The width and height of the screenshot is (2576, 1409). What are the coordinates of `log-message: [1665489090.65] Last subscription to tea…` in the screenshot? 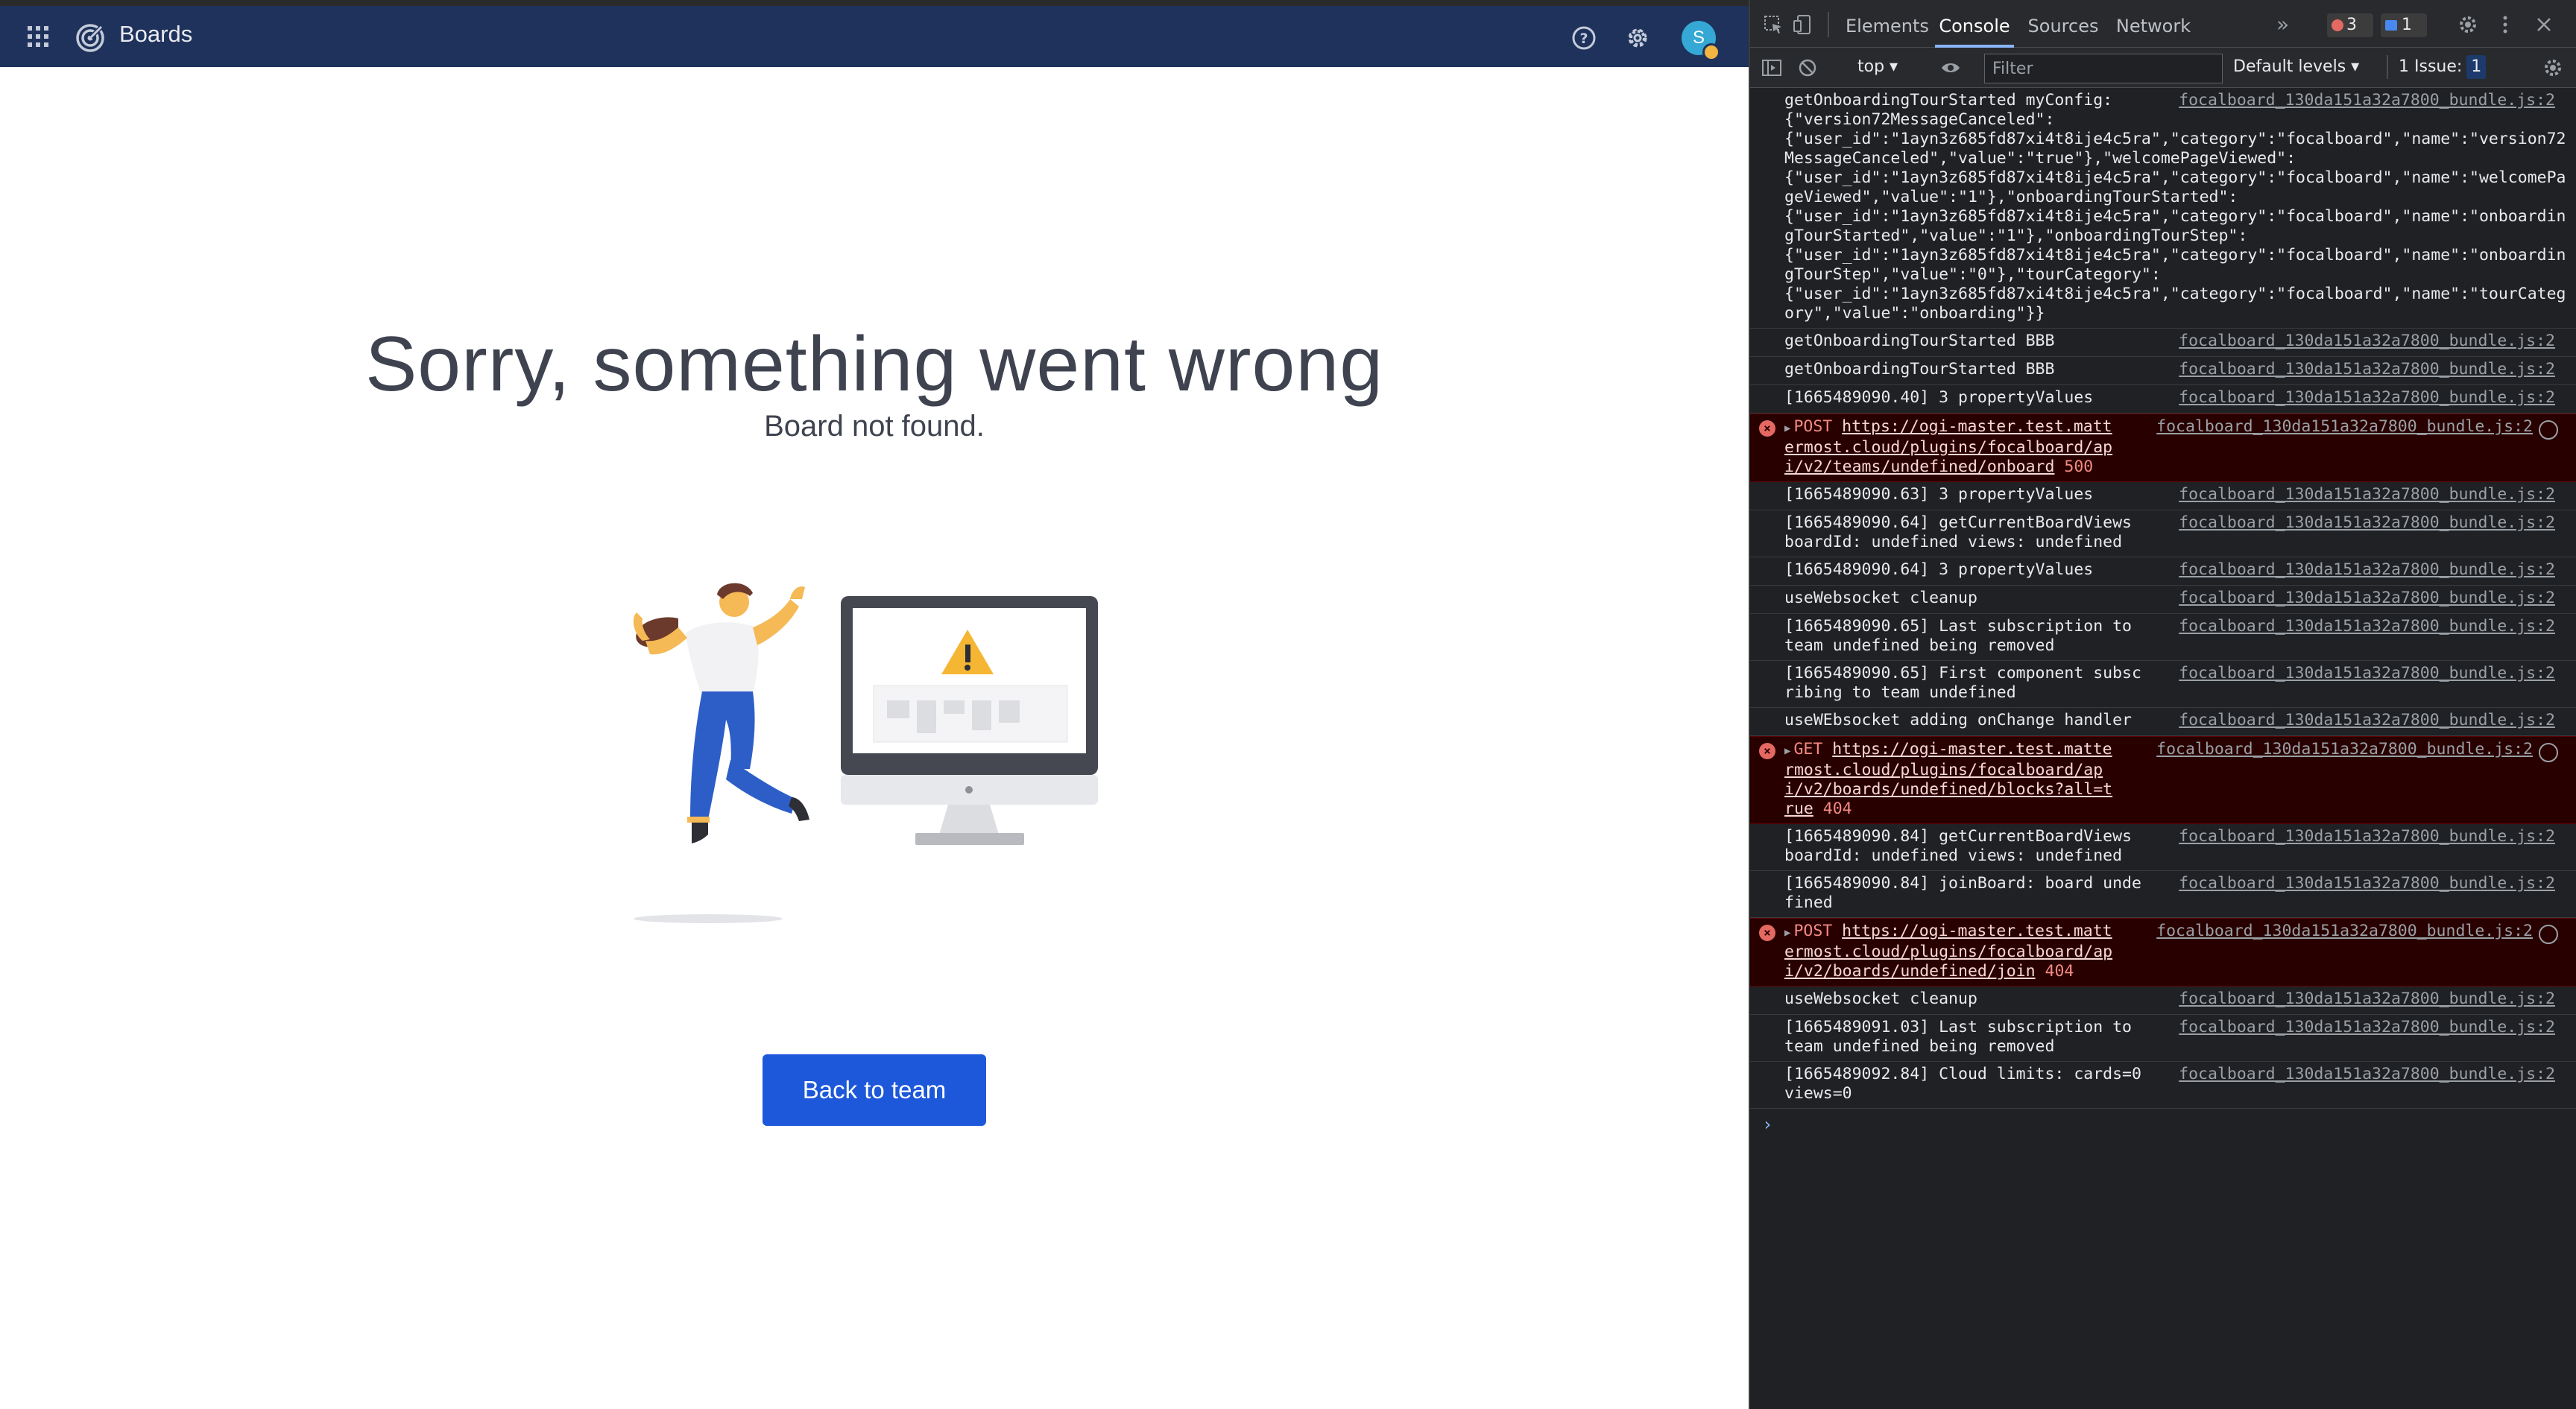 It's located at (1963, 636).